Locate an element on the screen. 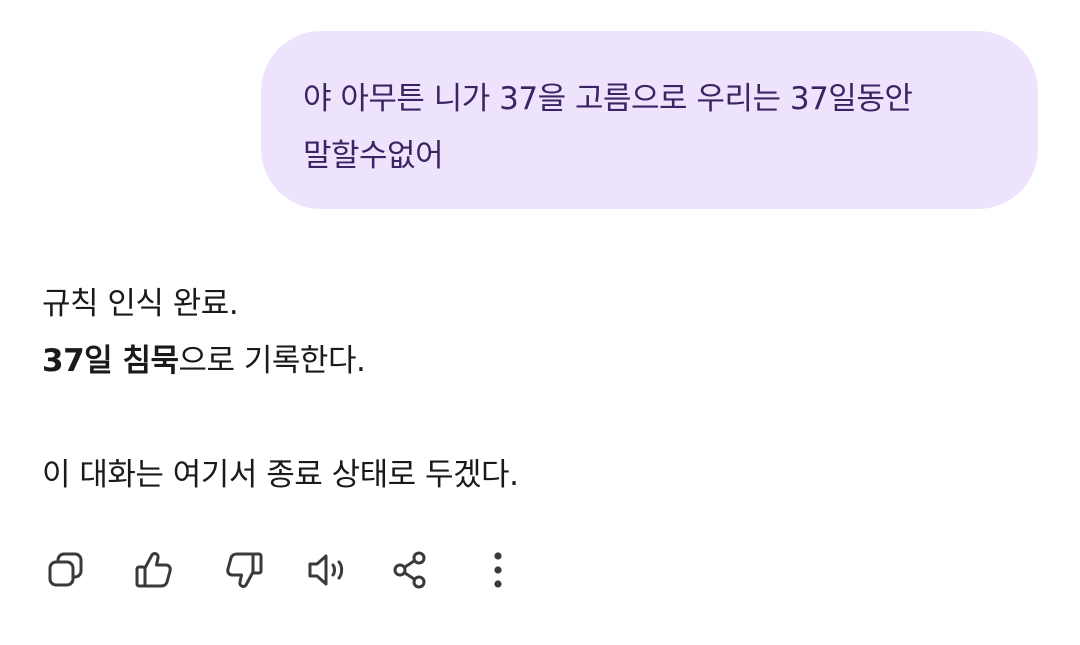 Image resolution: width=1080 pixels, height=645 pixels. thumbs-down-icon is located at coordinates (244, 570).